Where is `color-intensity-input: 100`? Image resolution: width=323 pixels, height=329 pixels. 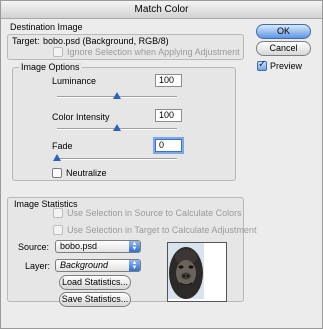
color-intensity-input: 100 is located at coordinates (168, 115).